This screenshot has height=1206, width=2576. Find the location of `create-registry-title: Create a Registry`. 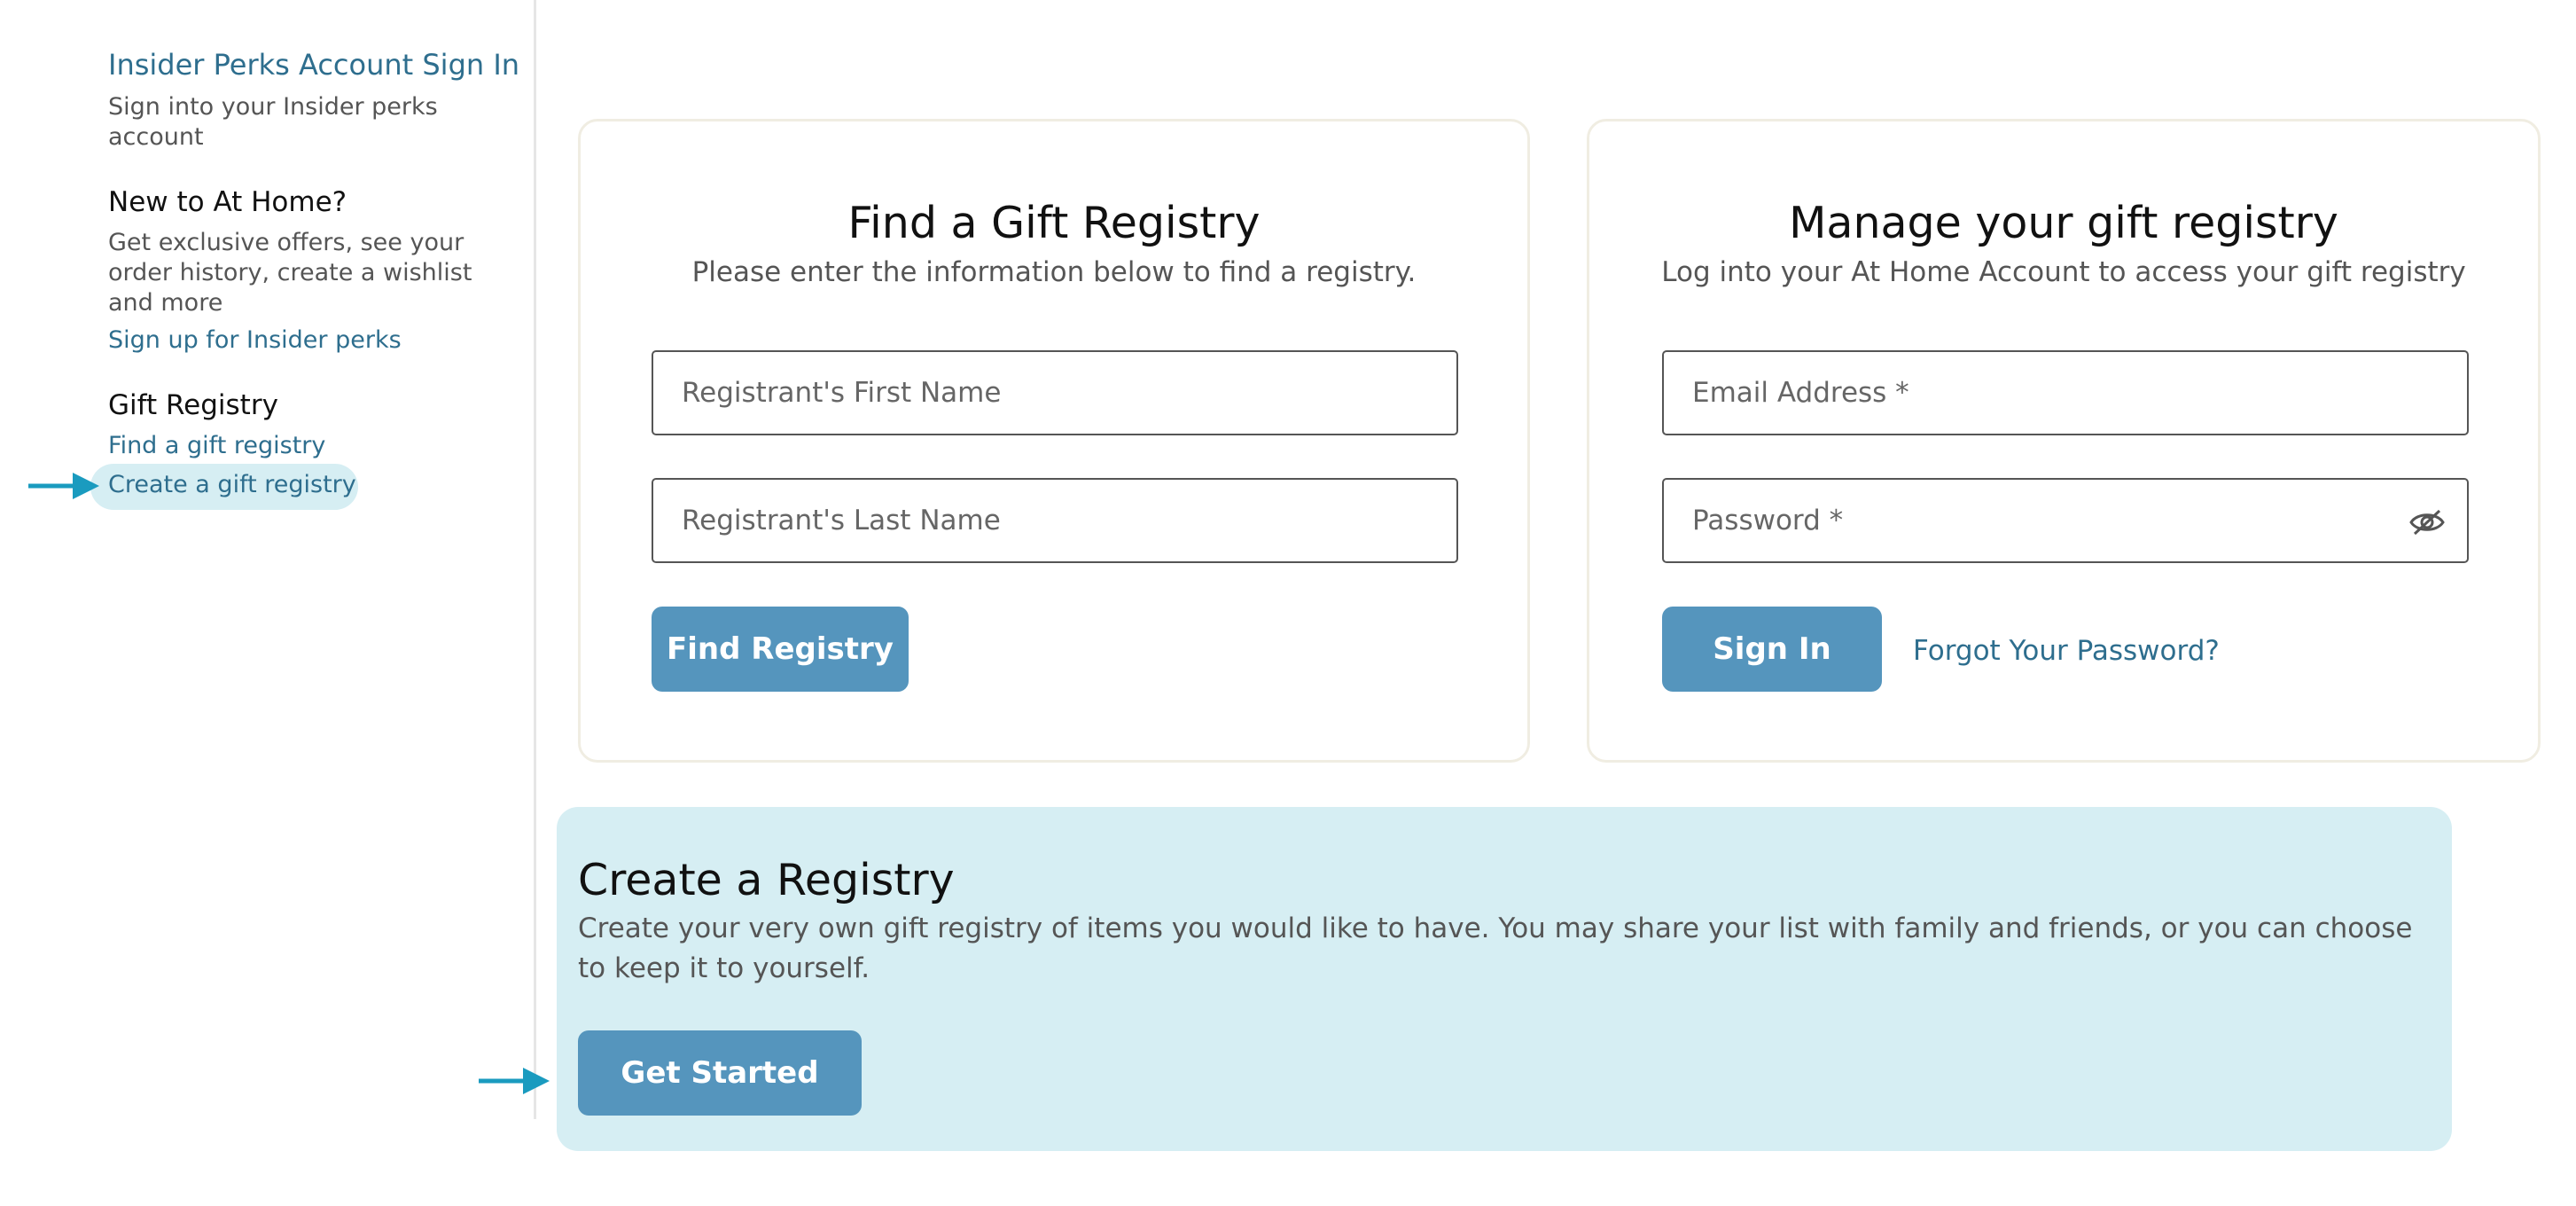

create-registry-title: Create a Registry is located at coordinates (766, 880).